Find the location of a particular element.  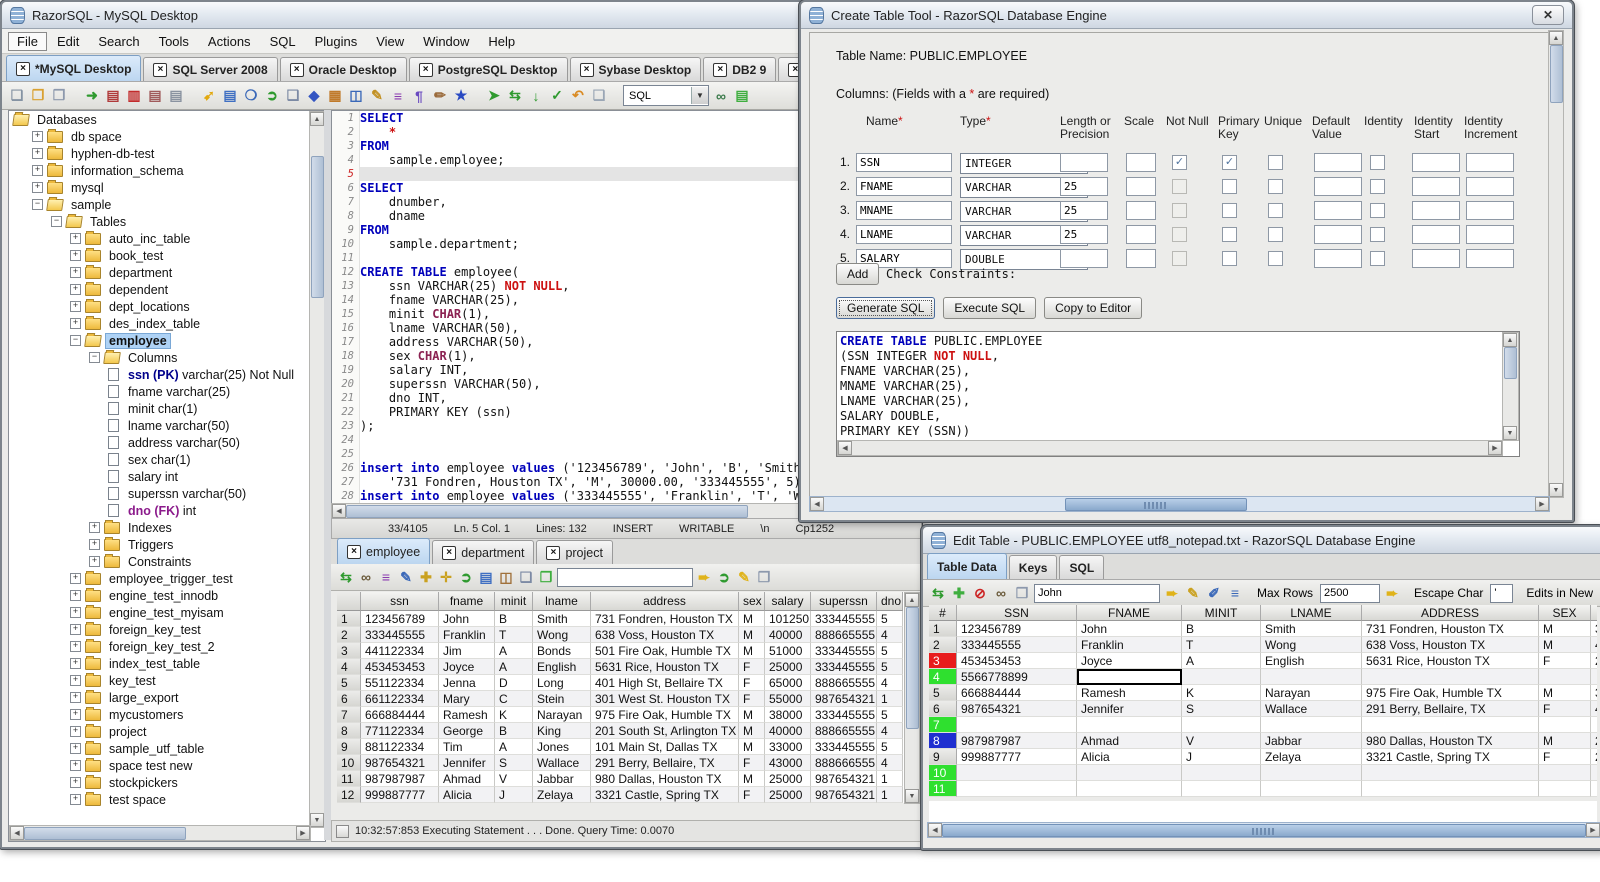

tree-item-dept-locations: + dept_locations is located at coordinates (160, 306).